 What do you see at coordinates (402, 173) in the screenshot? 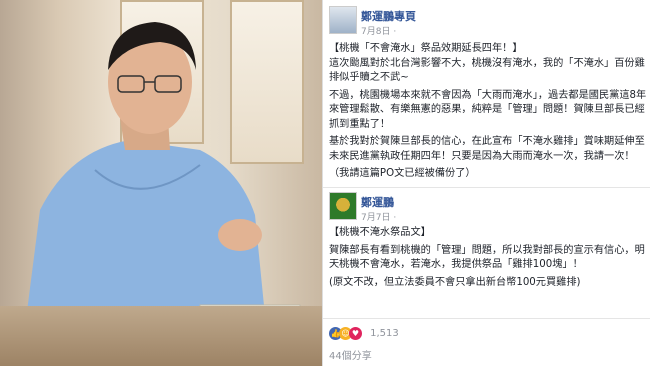
I see `post1-para4: （我請這篇PO文已經被備份了）` at bounding box center [402, 173].